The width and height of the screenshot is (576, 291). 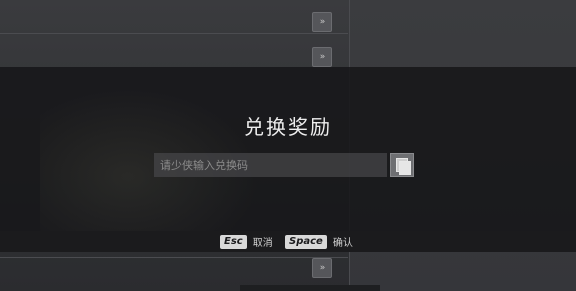 I want to click on confirm-hint: Space 确认, so click(x=319, y=241).